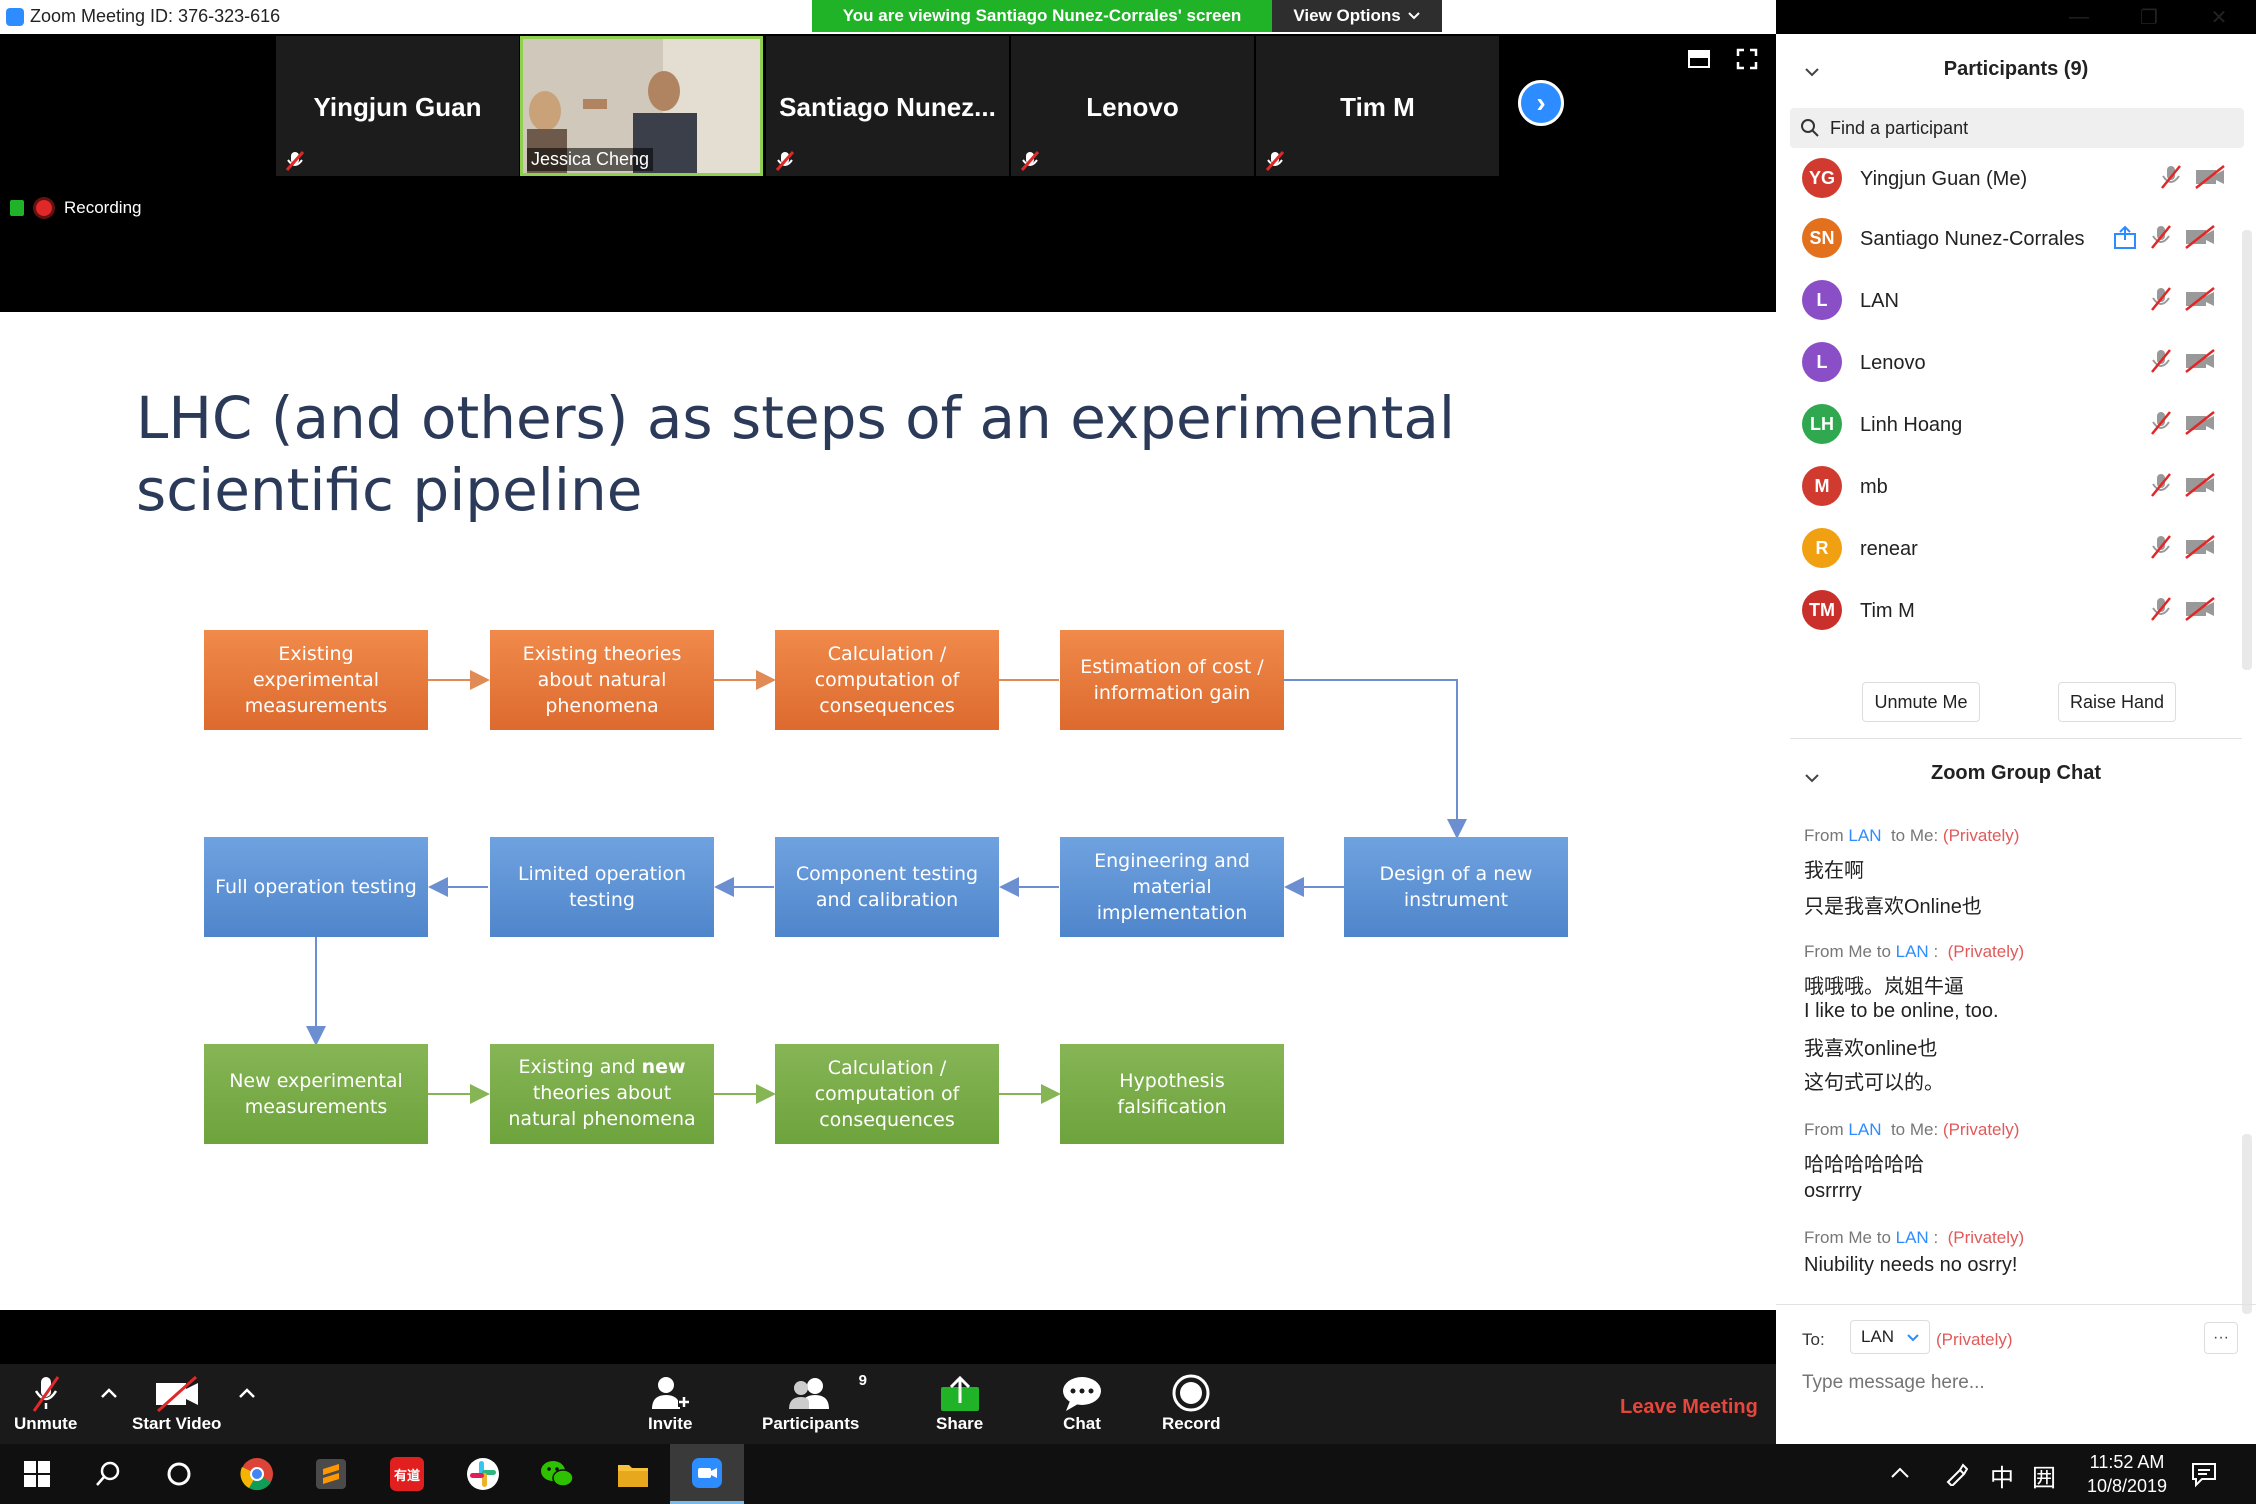 The width and height of the screenshot is (2256, 1504). What do you see at coordinates (1082, 1394) in the screenshot?
I see `chat-icon` at bounding box center [1082, 1394].